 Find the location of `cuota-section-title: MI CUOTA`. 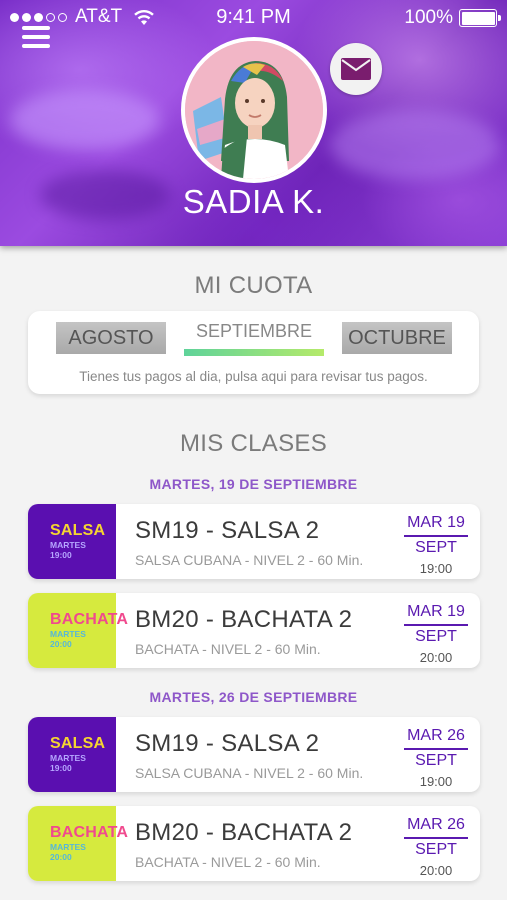

cuota-section-title: MI CUOTA is located at coordinates (253, 285).